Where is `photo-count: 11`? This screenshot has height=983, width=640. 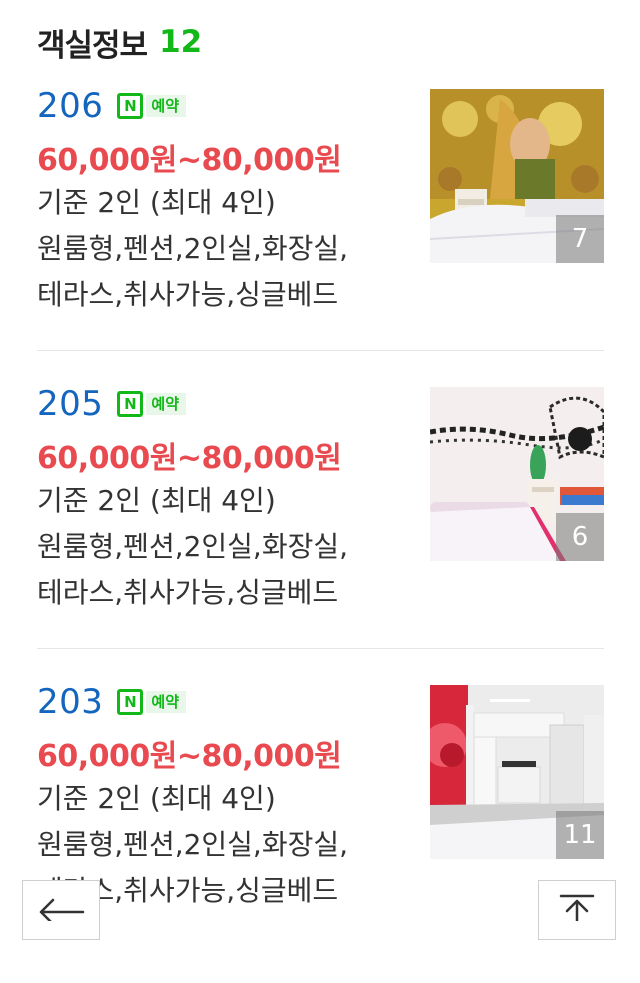
photo-count: 11 is located at coordinates (580, 835).